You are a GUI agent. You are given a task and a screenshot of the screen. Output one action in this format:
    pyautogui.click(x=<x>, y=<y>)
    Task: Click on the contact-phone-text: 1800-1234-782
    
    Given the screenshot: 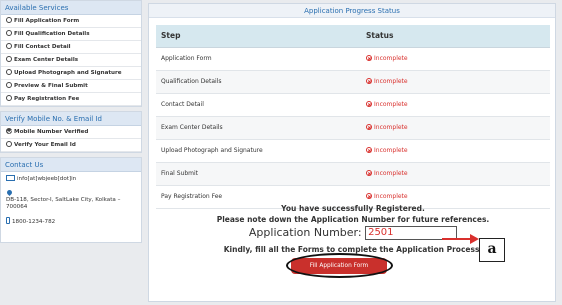 What is the action you would take?
    pyautogui.click(x=34, y=222)
    